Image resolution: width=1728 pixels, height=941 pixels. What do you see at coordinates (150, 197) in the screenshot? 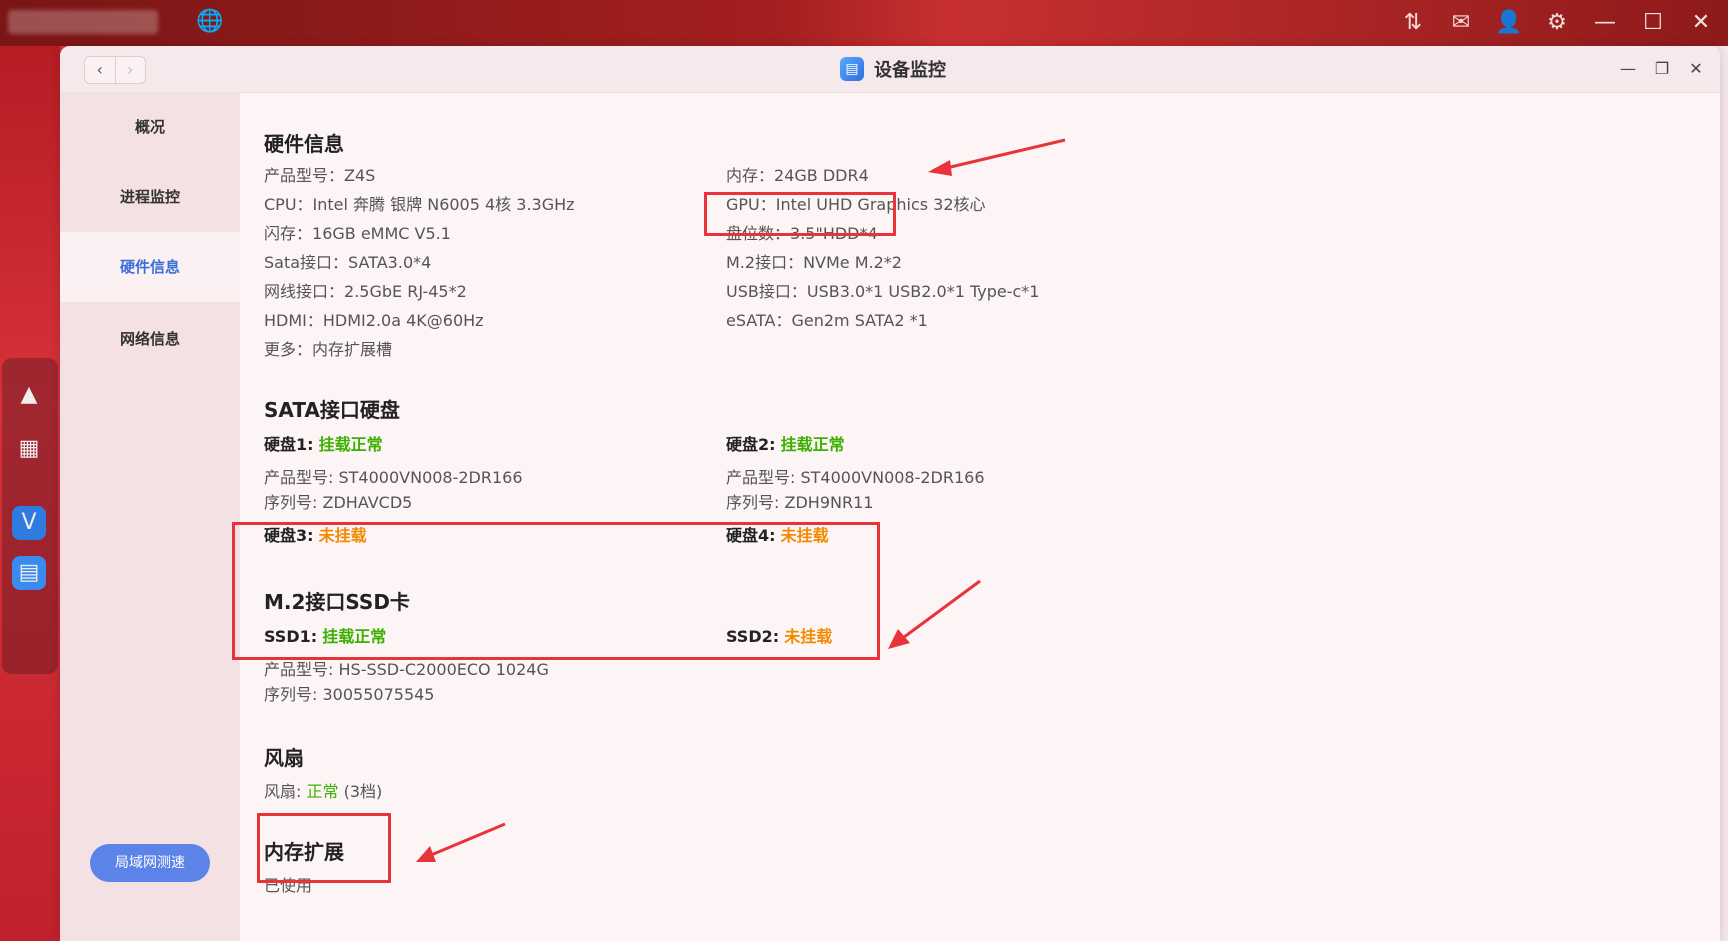
I see `sidebar-item-process-monitor: 进程监控` at bounding box center [150, 197].